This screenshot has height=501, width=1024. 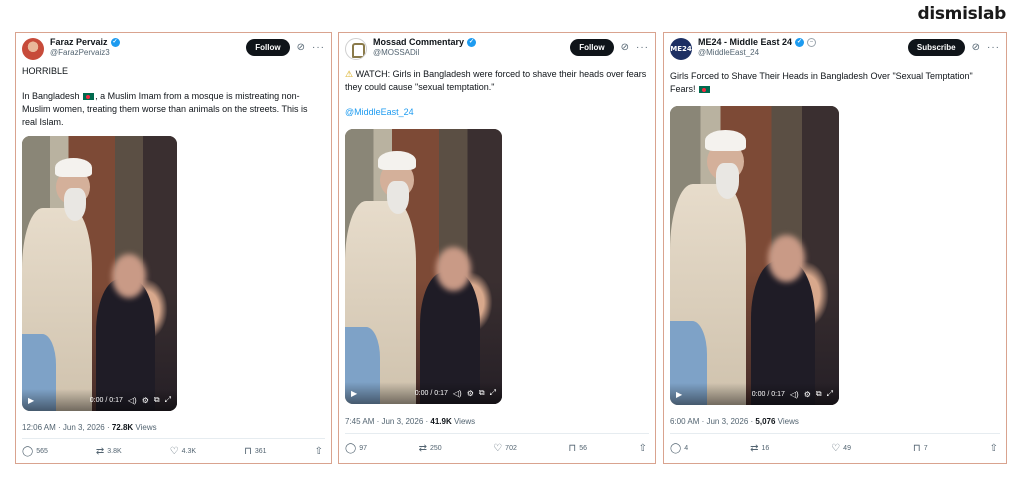 I want to click on engagement-bar: ◯ 4 ⇄ 16 ♡ 49 ⊓ 7 ⇧, so click(x=834, y=448).